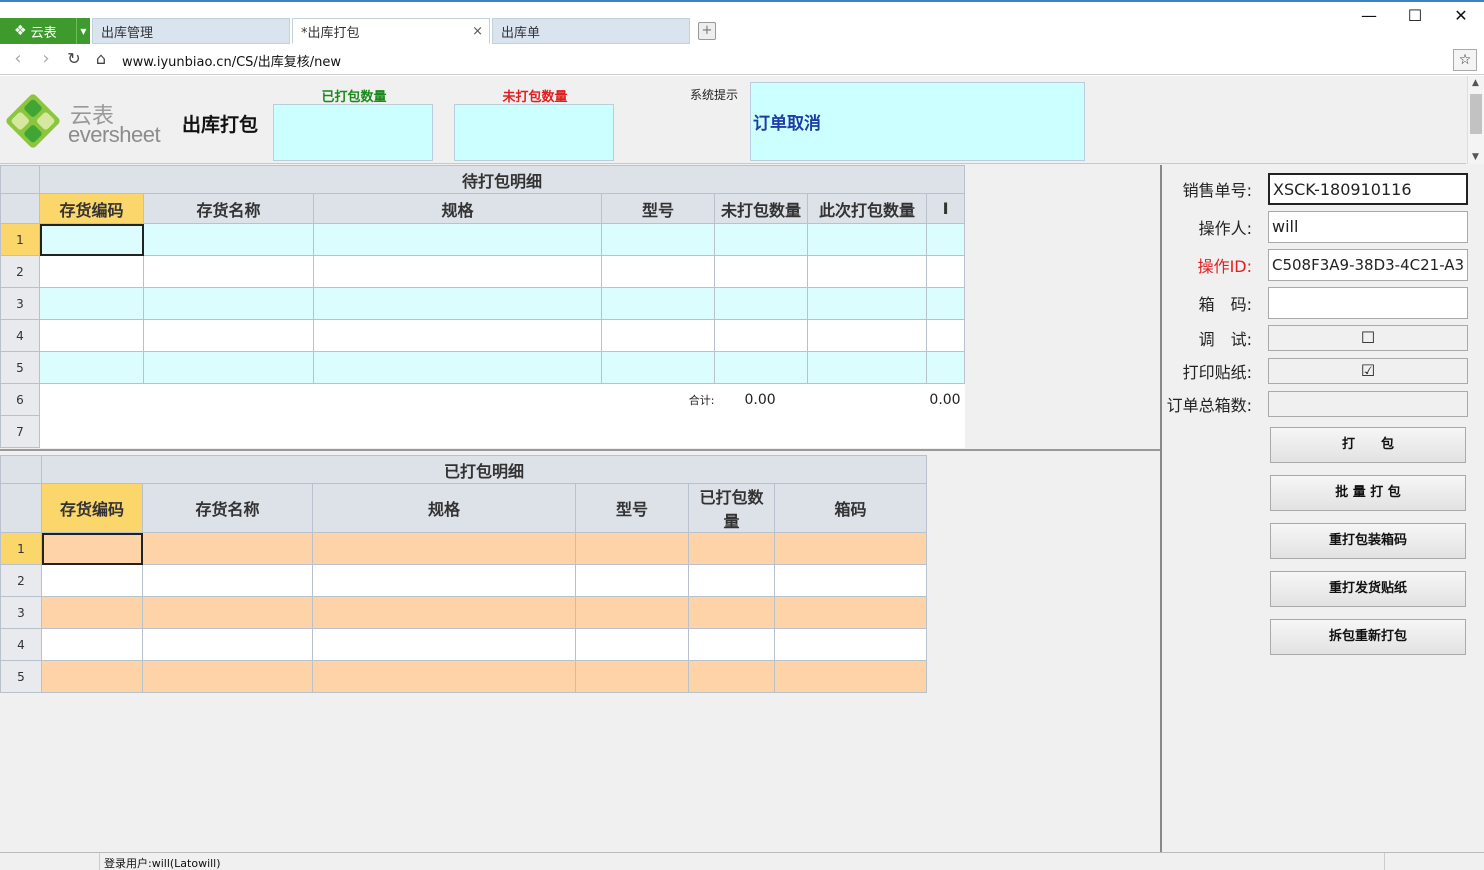 The image size is (1484, 870). Describe the element at coordinates (18, 60) in the screenshot. I see `back-icon: ‹` at that location.